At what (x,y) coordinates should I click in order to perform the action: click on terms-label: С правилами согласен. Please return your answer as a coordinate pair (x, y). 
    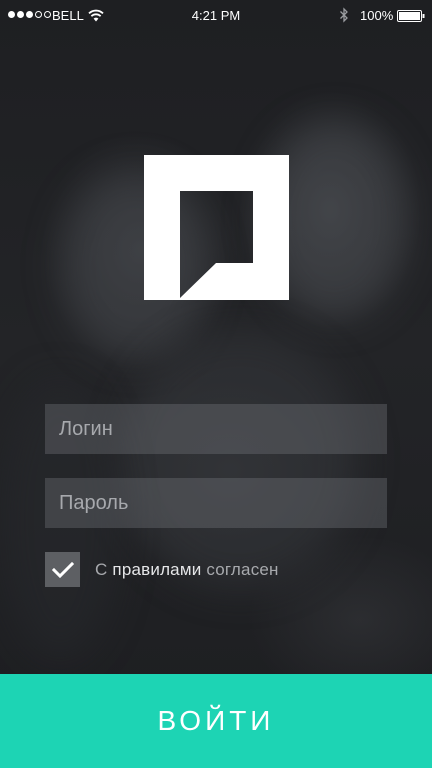
    Looking at the image, I should click on (187, 570).